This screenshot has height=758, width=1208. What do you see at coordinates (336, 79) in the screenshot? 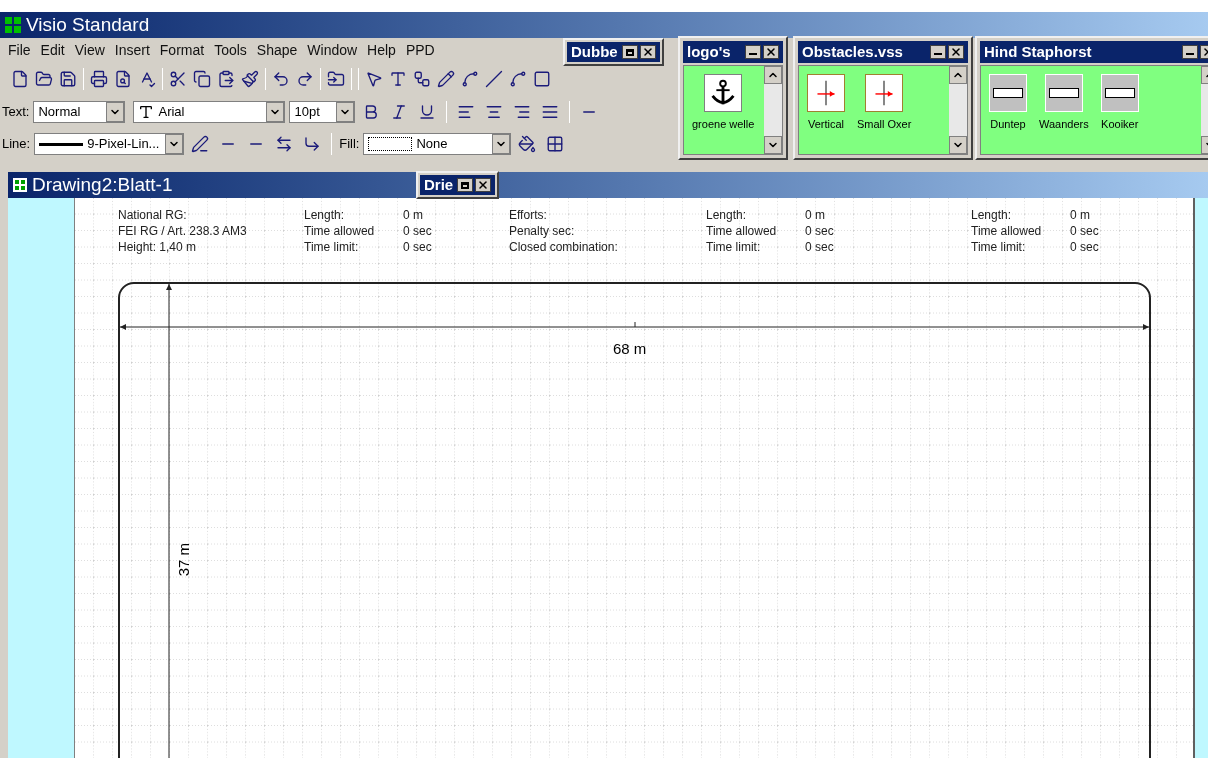
I see `folder-icon` at bounding box center [336, 79].